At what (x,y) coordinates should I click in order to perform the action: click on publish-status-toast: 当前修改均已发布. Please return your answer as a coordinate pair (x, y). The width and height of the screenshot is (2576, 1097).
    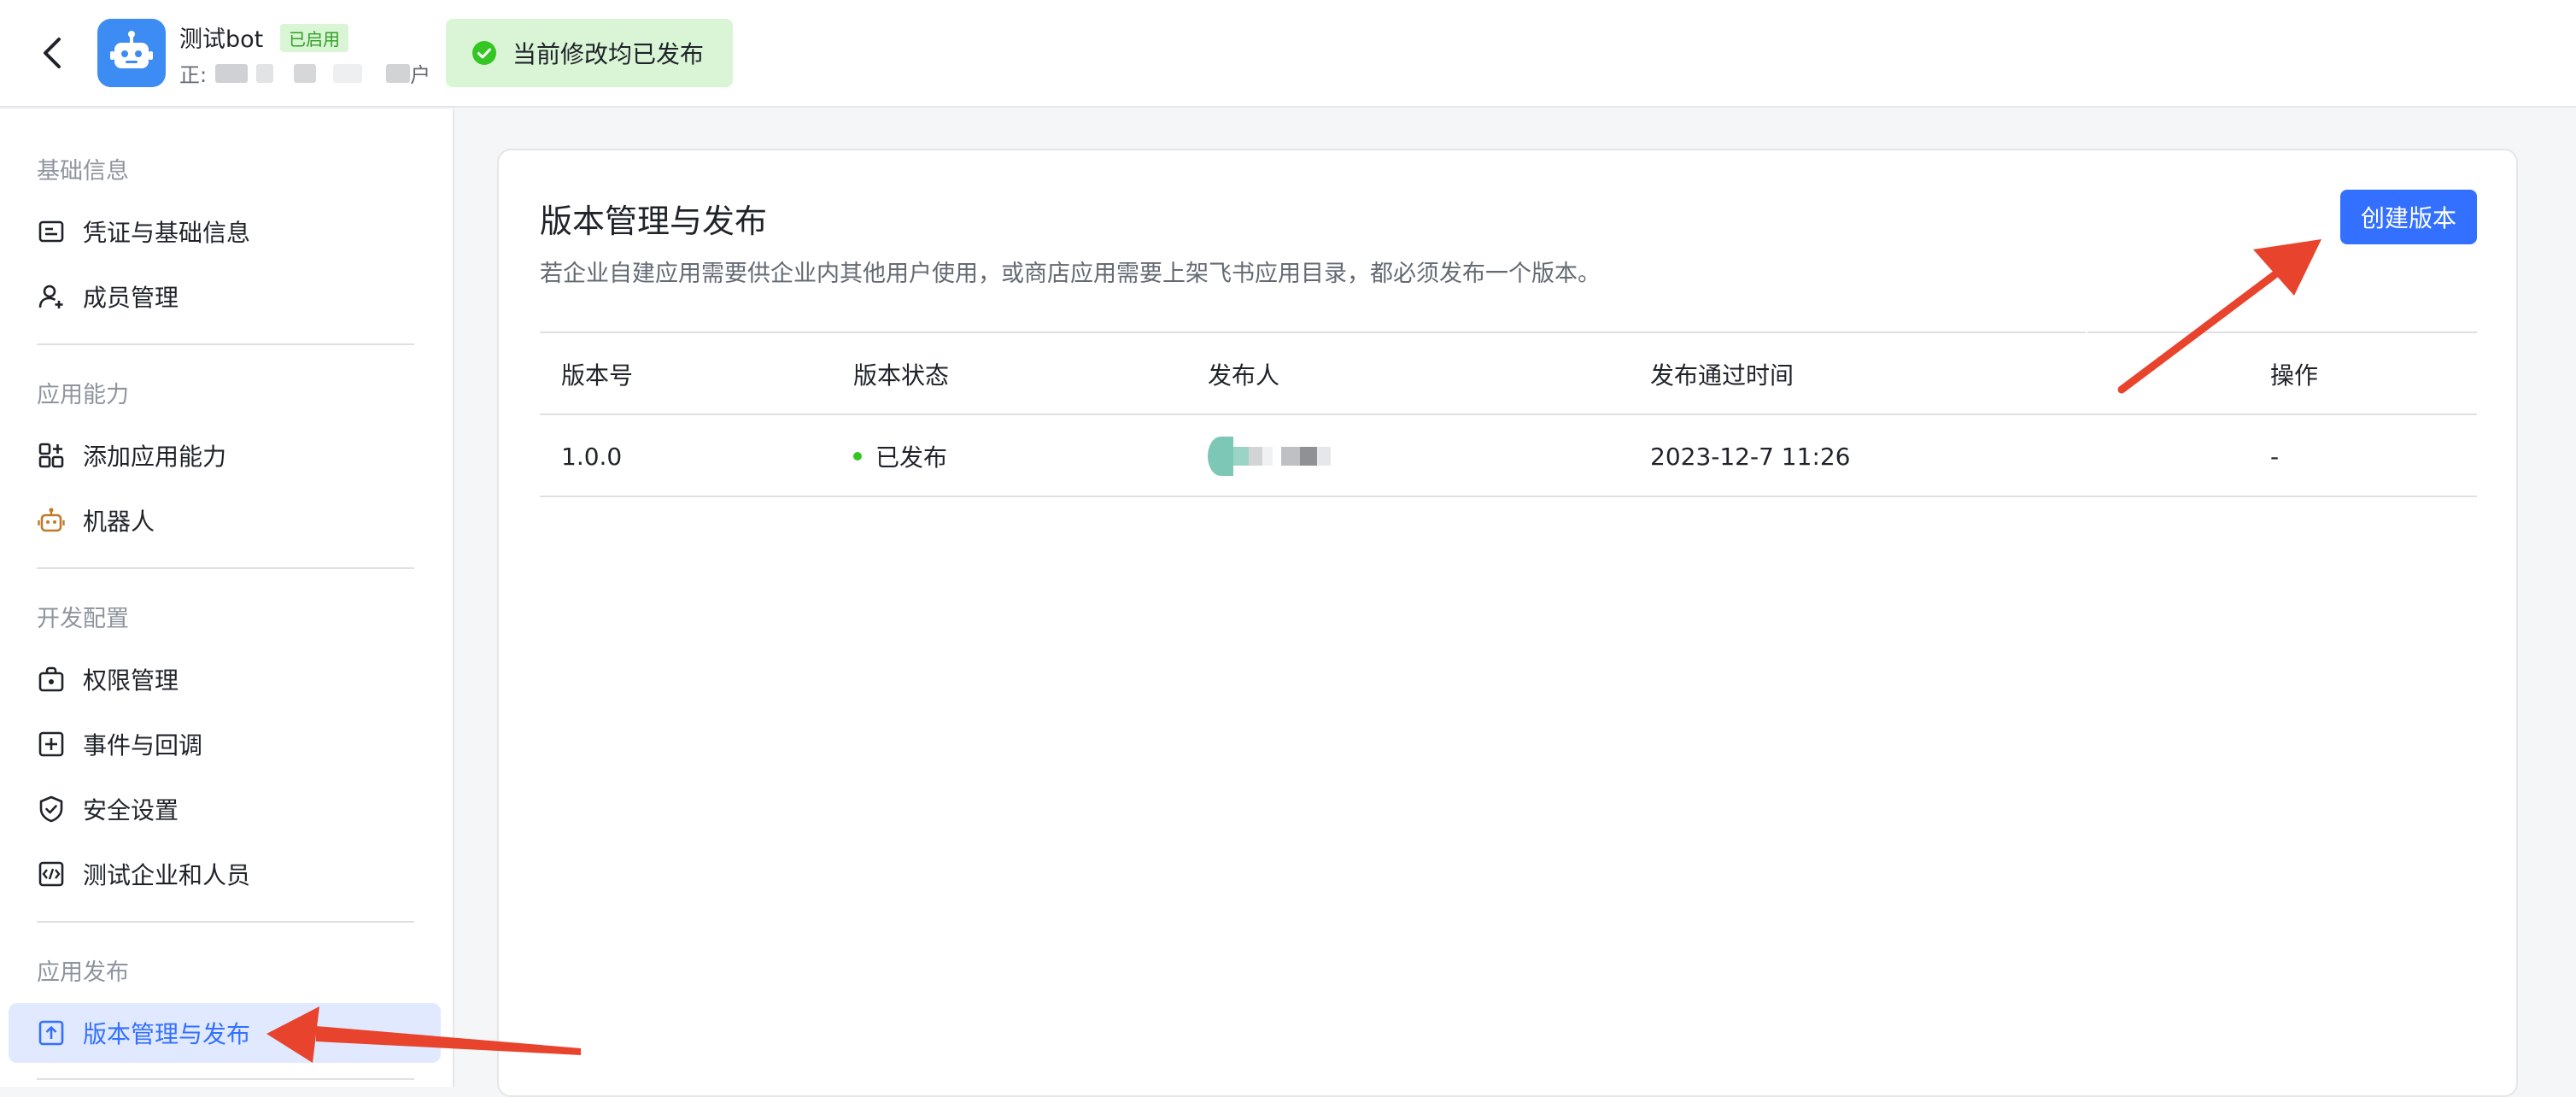
    Looking at the image, I should click on (589, 53).